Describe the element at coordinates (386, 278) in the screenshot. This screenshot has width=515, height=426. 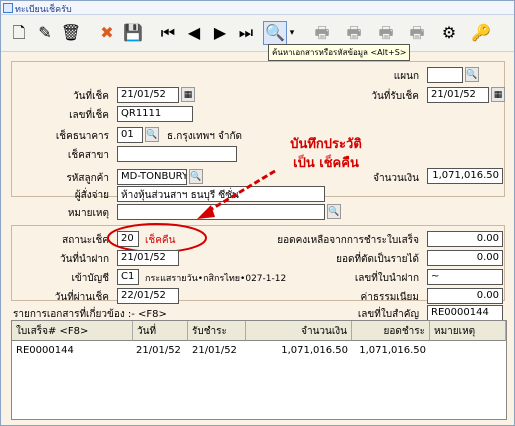
I see `deposit-no-label: เลขที่ใบนำฝาก` at that location.